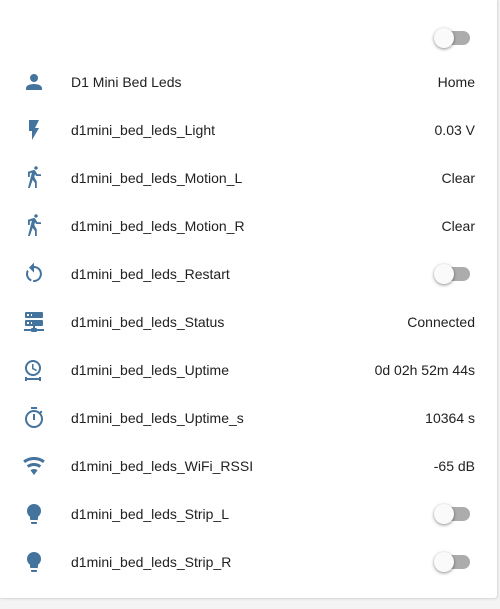  What do you see at coordinates (150, 274) in the screenshot?
I see `entity-name: d1mini_bed_leds_Restart` at bounding box center [150, 274].